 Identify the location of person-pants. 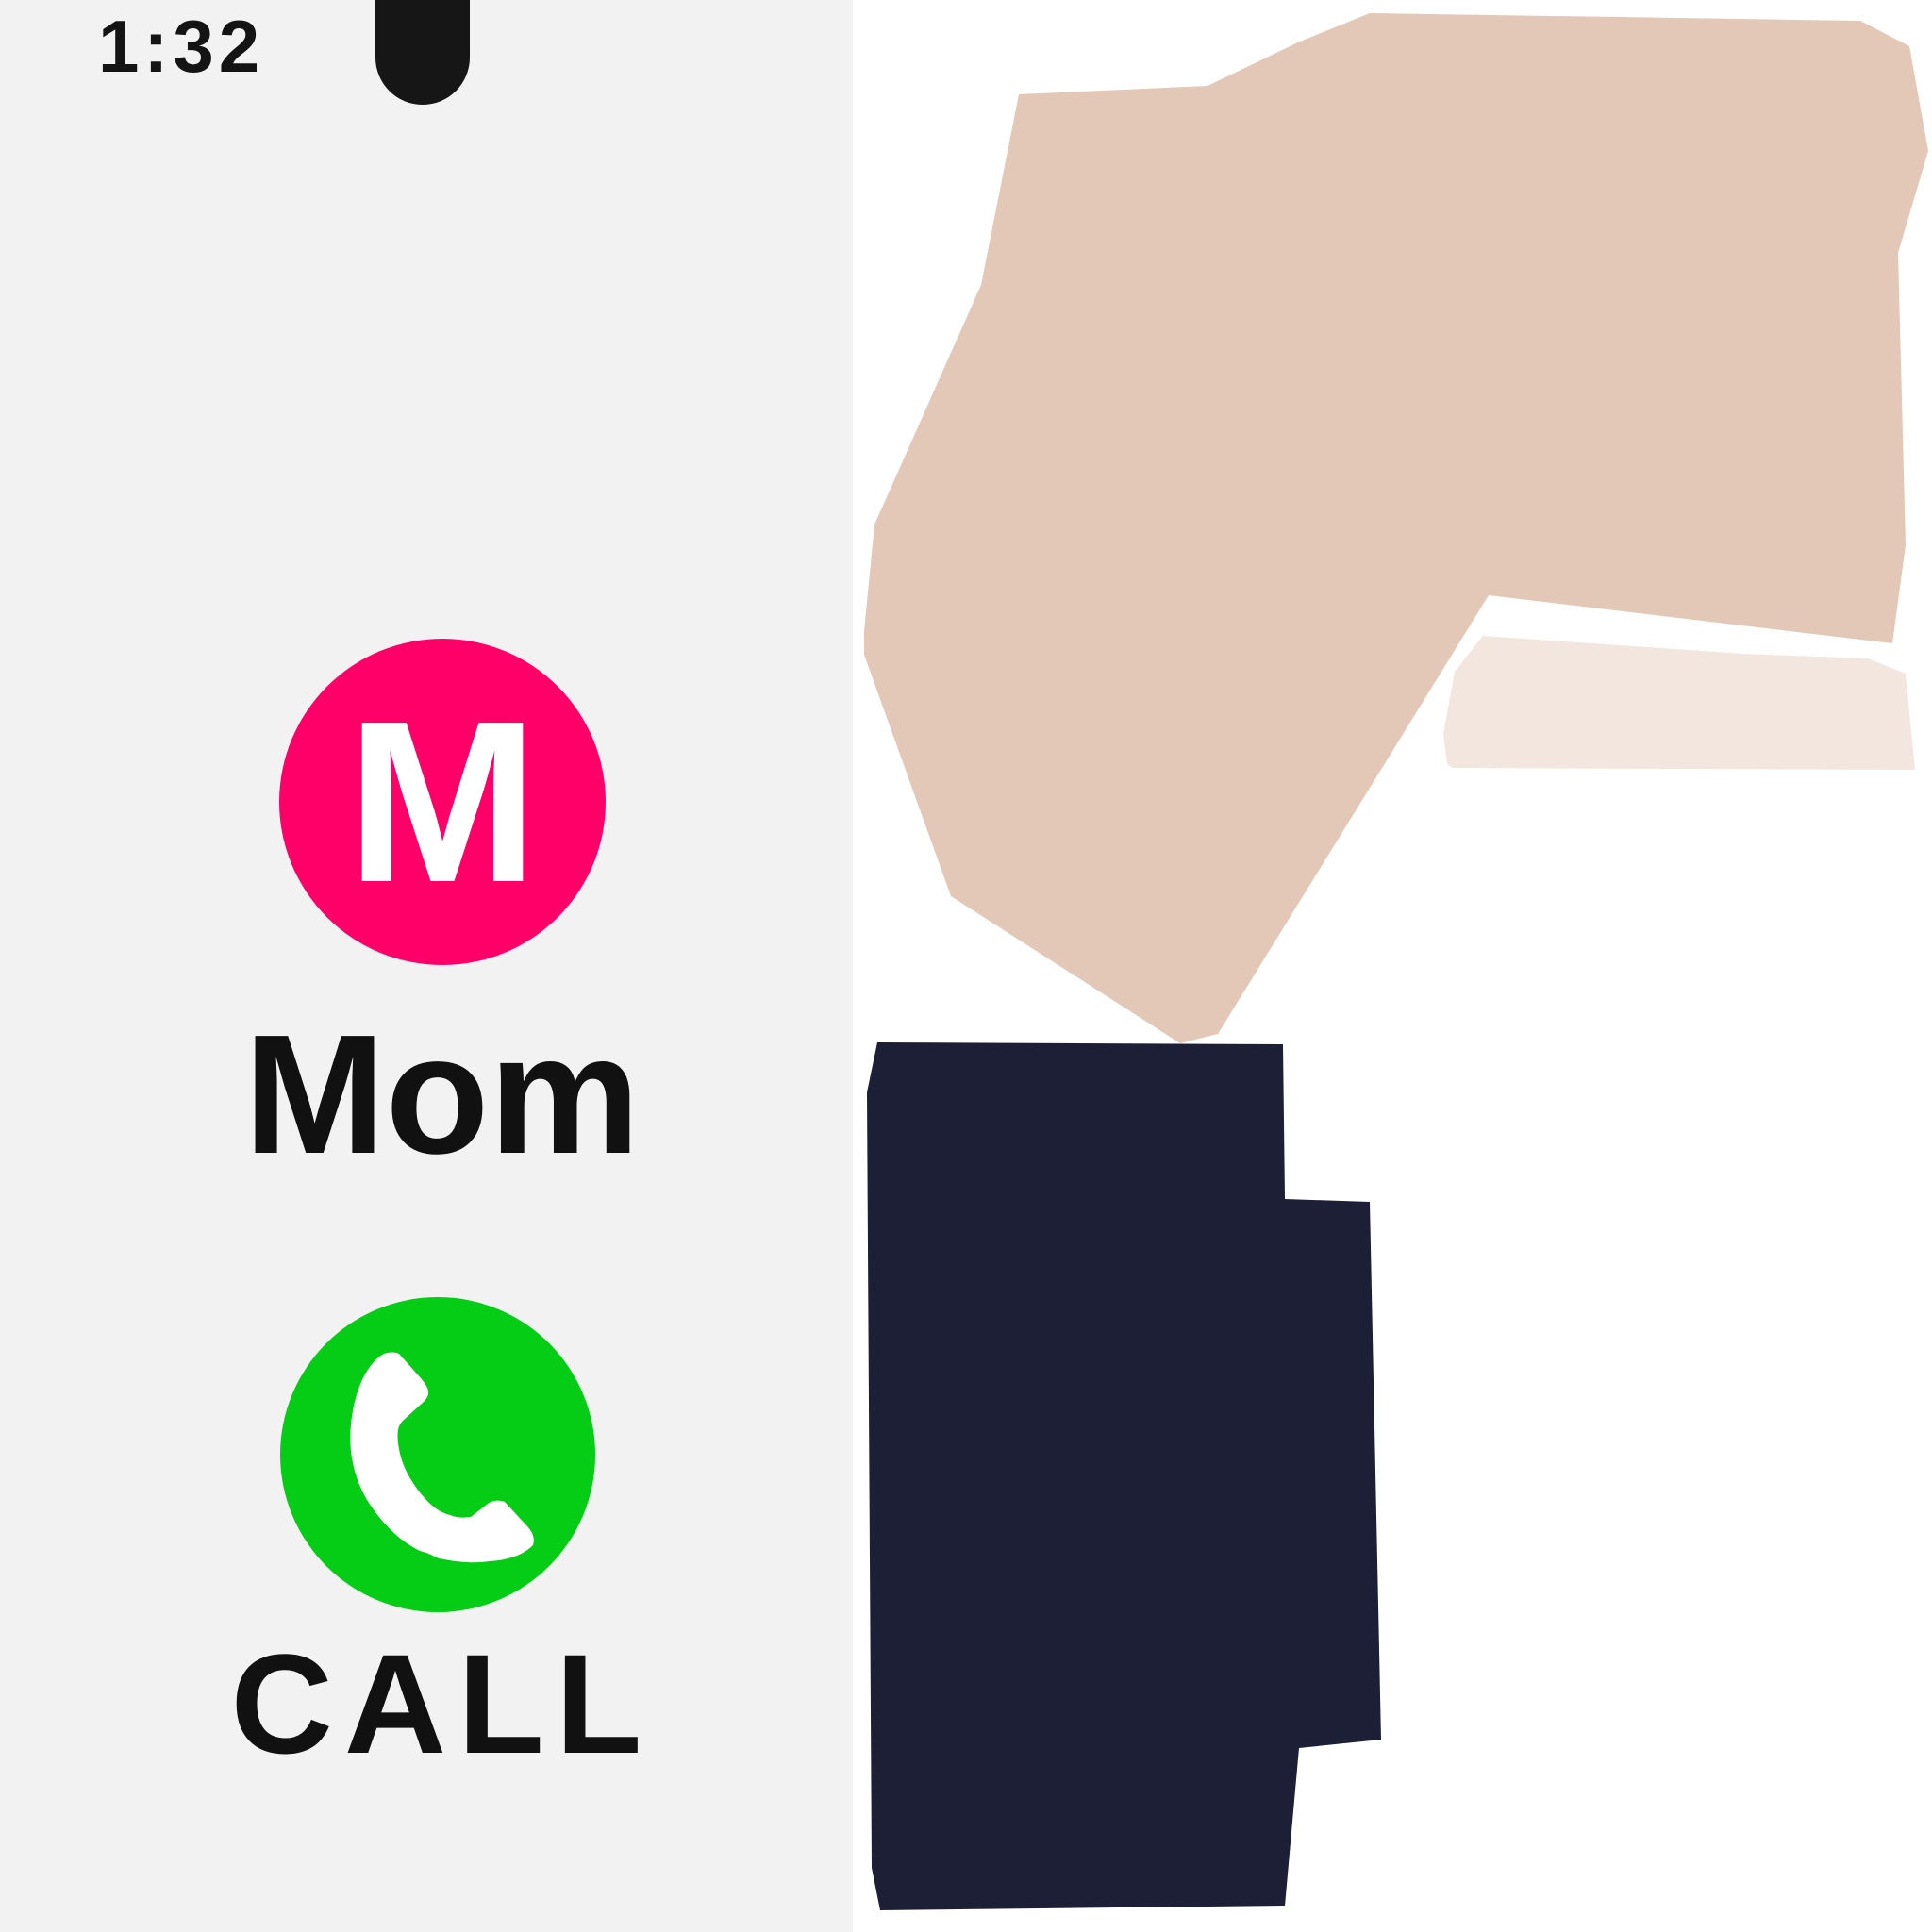
(1124, 1476).